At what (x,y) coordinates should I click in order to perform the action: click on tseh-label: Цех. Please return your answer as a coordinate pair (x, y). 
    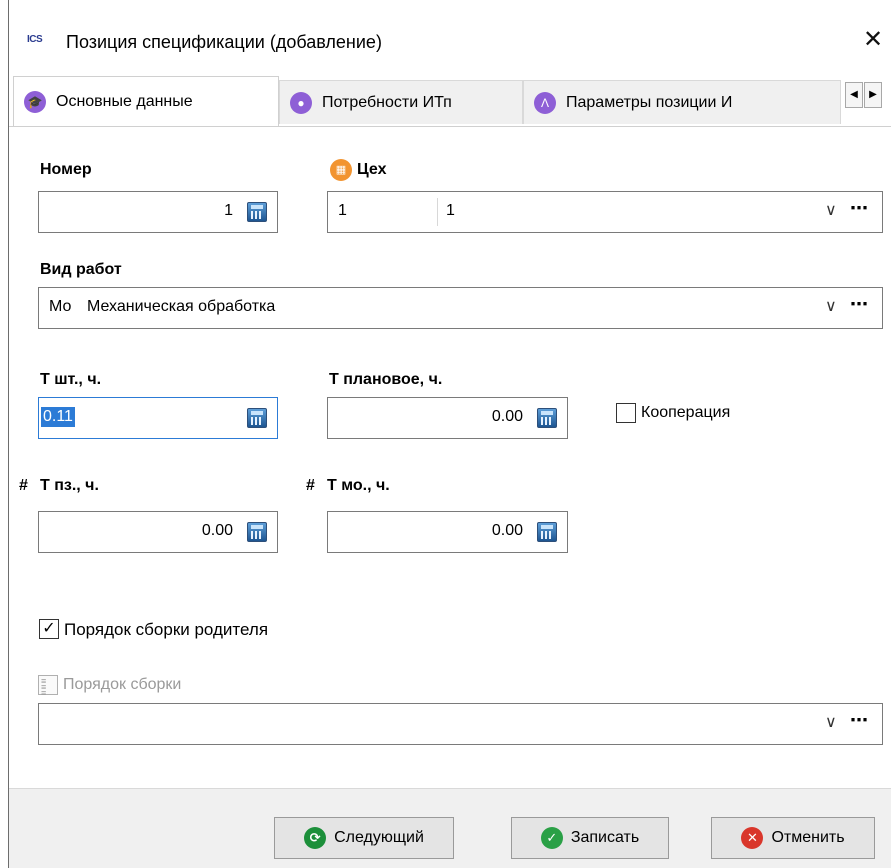
    Looking at the image, I should click on (372, 169).